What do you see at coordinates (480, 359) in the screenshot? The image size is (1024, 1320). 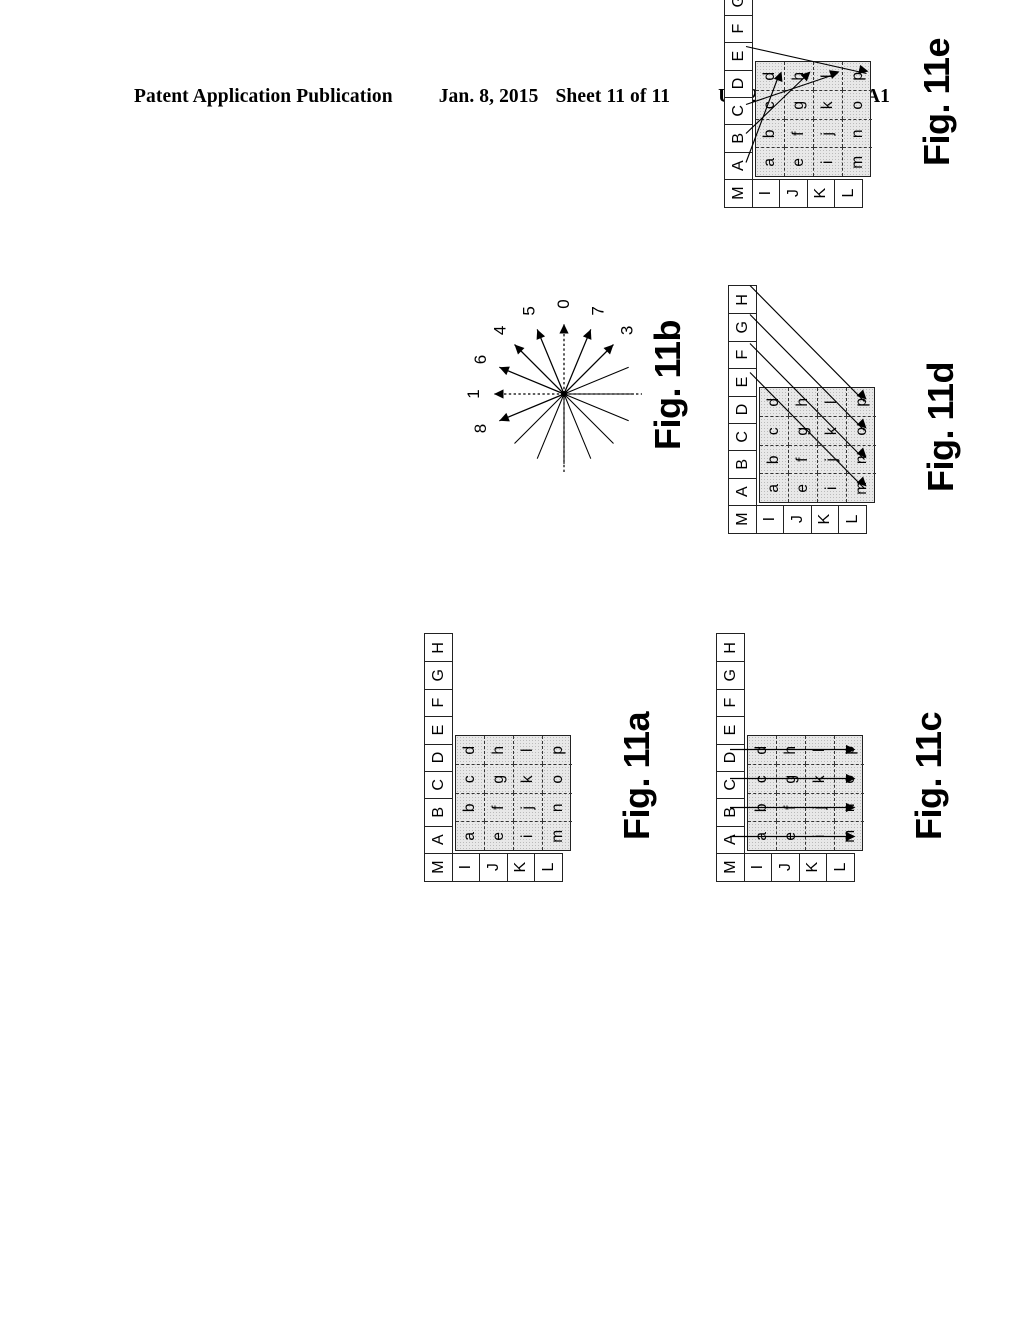 I see `direction-label-6: 6` at bounding box center [480, 359].